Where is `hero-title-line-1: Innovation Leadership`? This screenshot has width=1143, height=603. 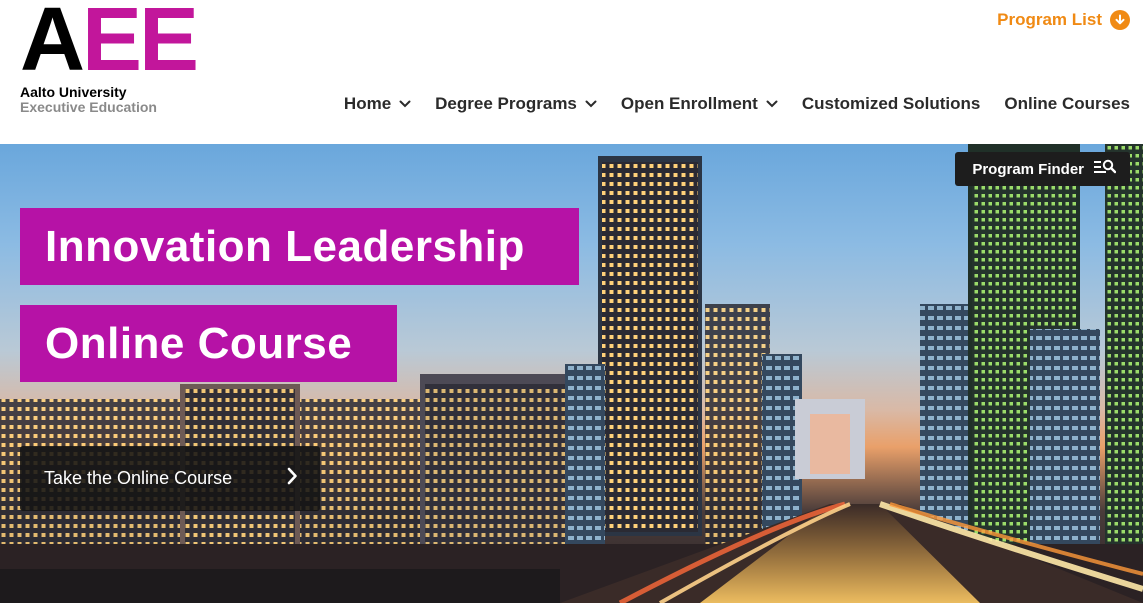
hero-title-line-1: Innovation Leadership is located at coordinates (299, 246).